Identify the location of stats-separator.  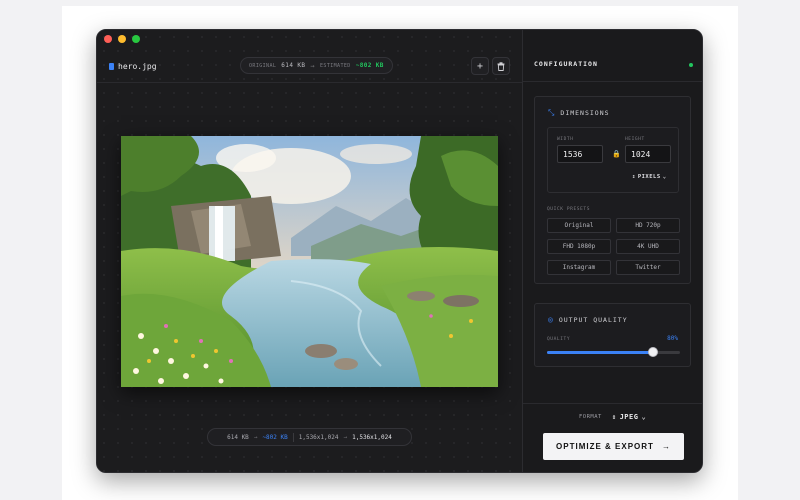
(293, 437).